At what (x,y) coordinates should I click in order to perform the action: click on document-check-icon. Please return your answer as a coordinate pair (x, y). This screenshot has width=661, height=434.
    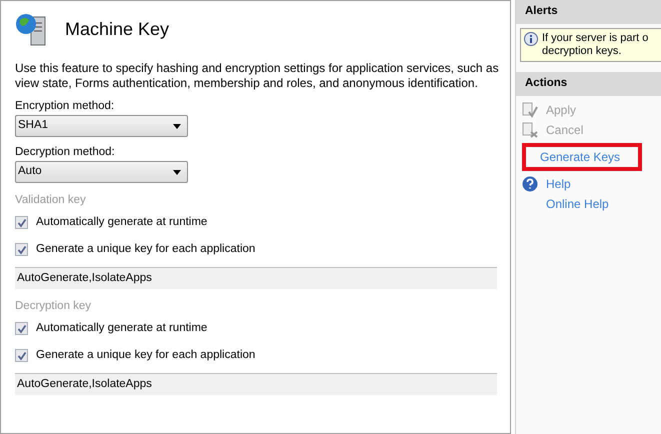
    Looking at the image, I should click on (530, 110).